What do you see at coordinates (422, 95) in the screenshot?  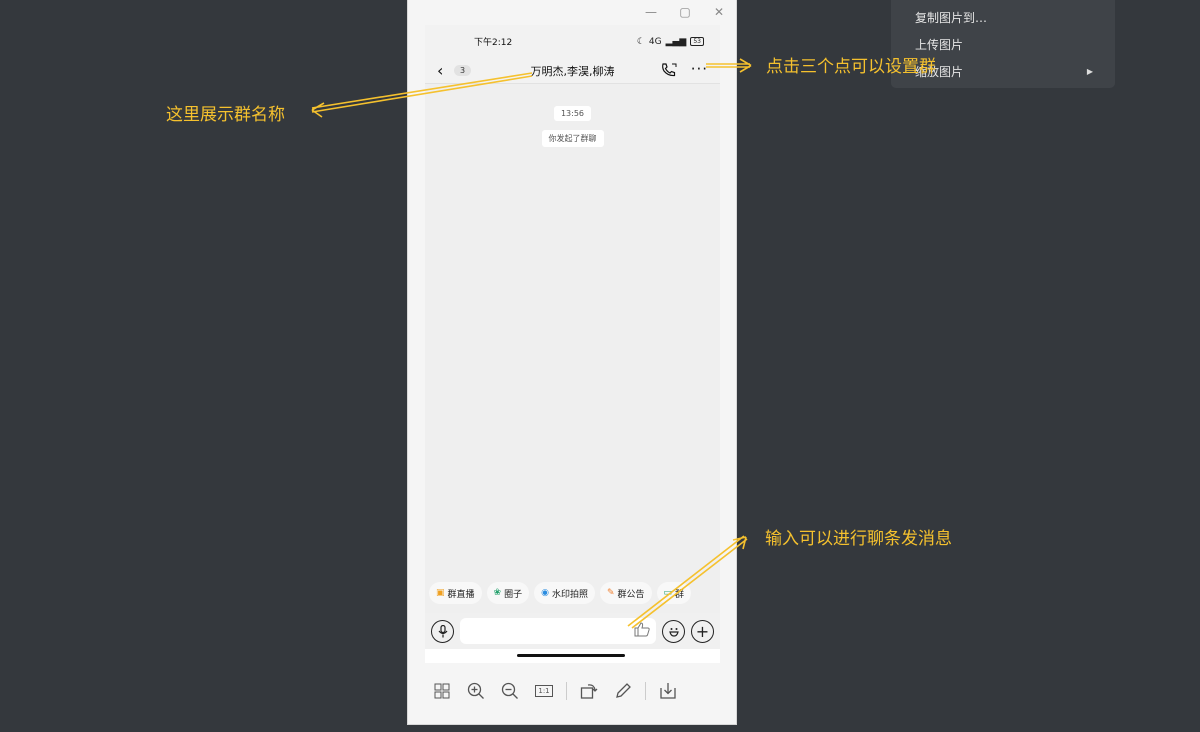 I see `arrow-to-group-name` at bounding box center [422, 95].